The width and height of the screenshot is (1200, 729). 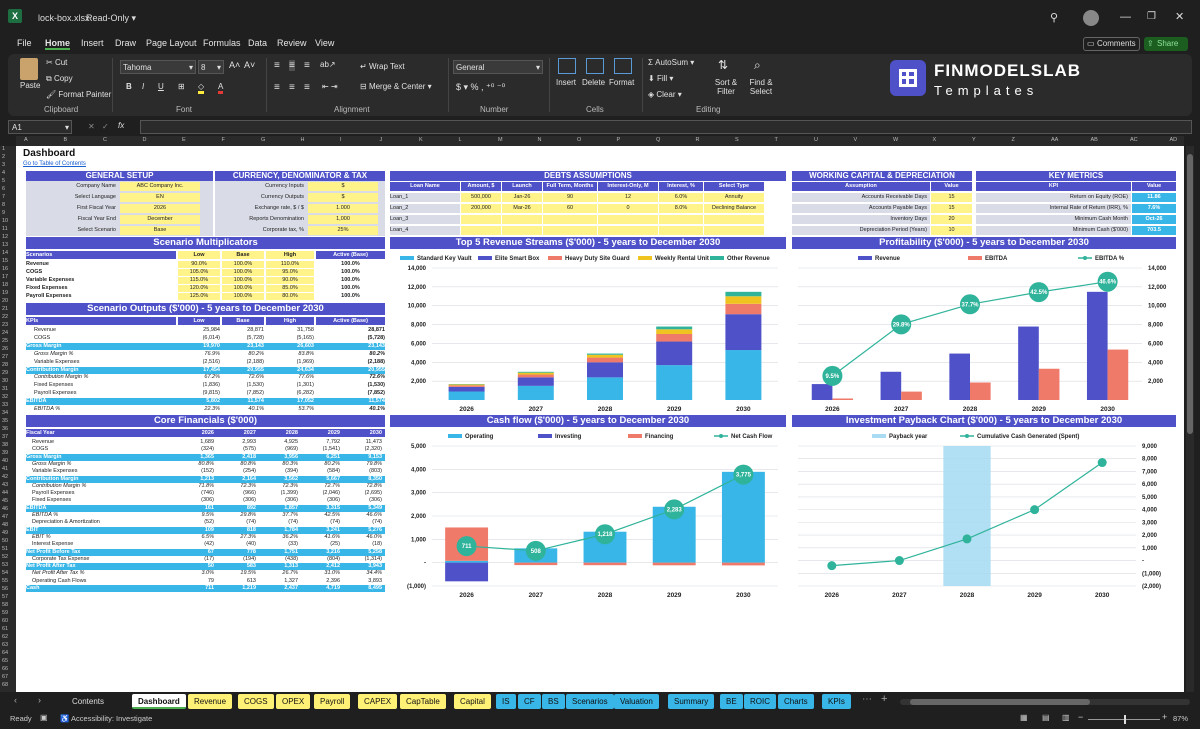 I want to click on column-header: N, so click(x=540, y=140).